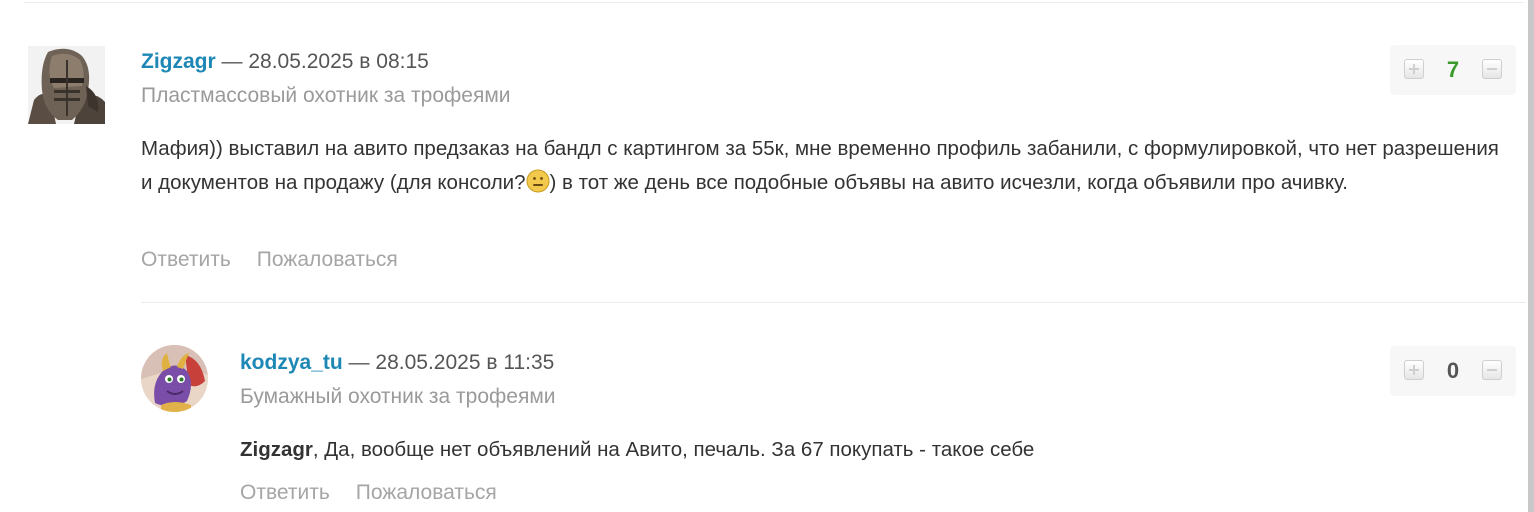  What do you see at coordinates (426, 492) in the screenshot?
I see `report-link: Пожаловаться` at bounding box center [426, 492].